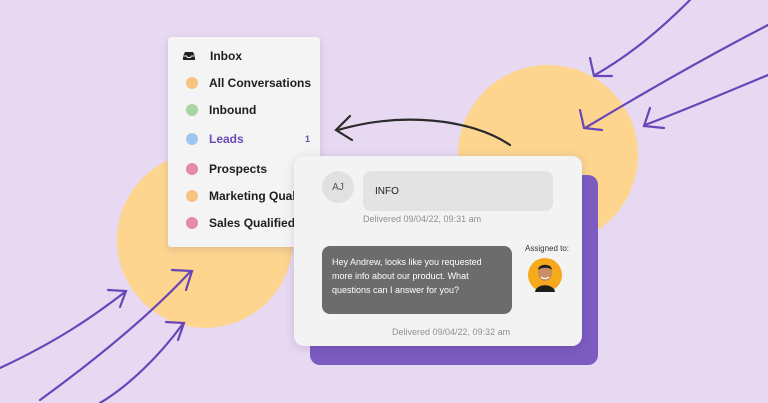 The width and height of the screenshot is (768, 403). I want to click on menu-header: Inbox, so click(212, 56).